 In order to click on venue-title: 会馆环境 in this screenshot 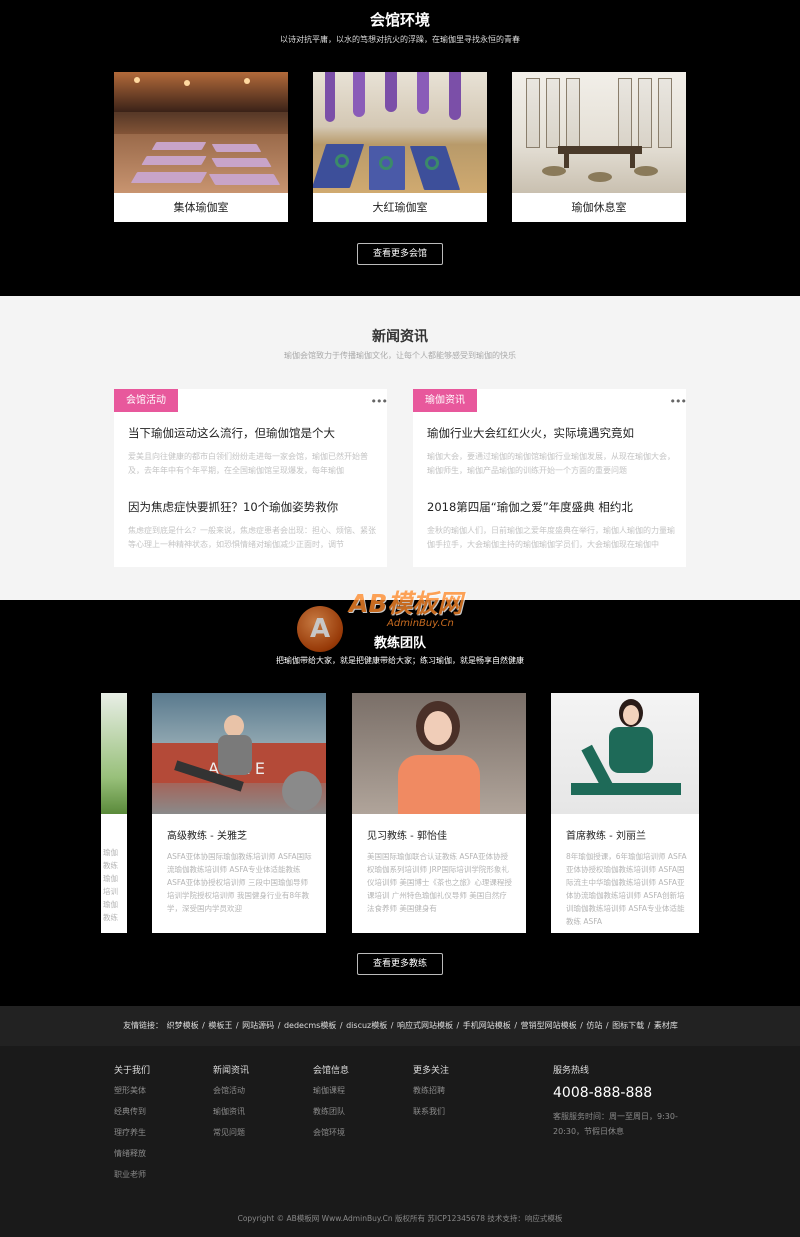, I will do `click(399, 20)`.